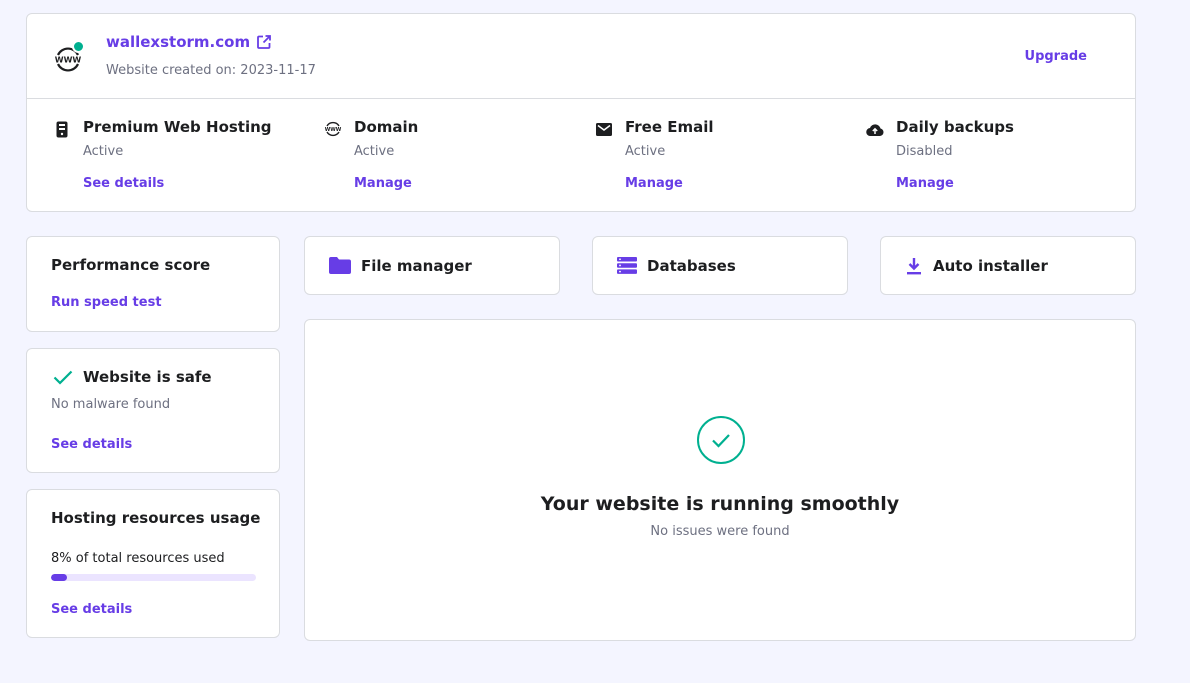  I want to click on databases-button: Databases, so click(720, 265).